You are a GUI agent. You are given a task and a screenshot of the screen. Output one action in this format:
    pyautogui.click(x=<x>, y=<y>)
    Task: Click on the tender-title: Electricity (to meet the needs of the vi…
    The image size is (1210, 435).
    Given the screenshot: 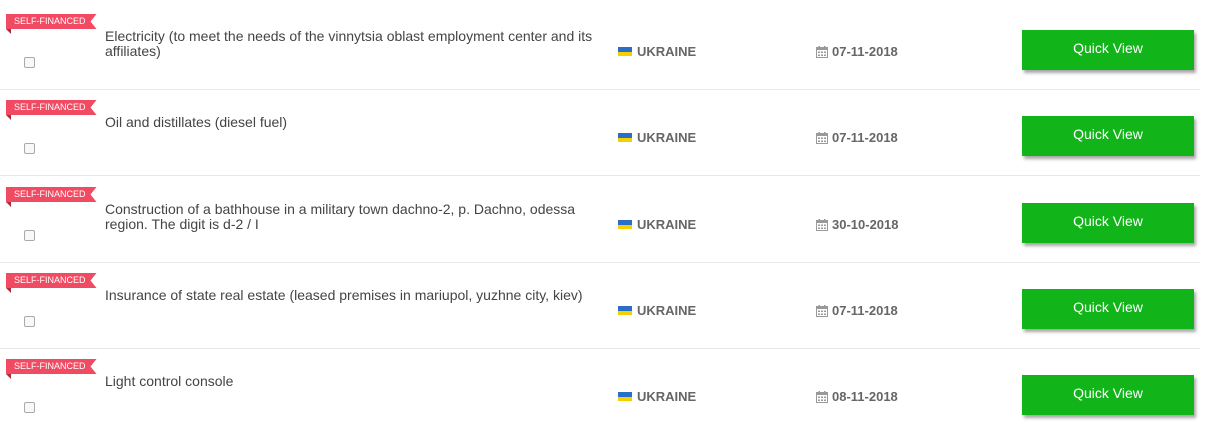 What is the action you would take?
    pyautogui.click(x=349, y=43)
    